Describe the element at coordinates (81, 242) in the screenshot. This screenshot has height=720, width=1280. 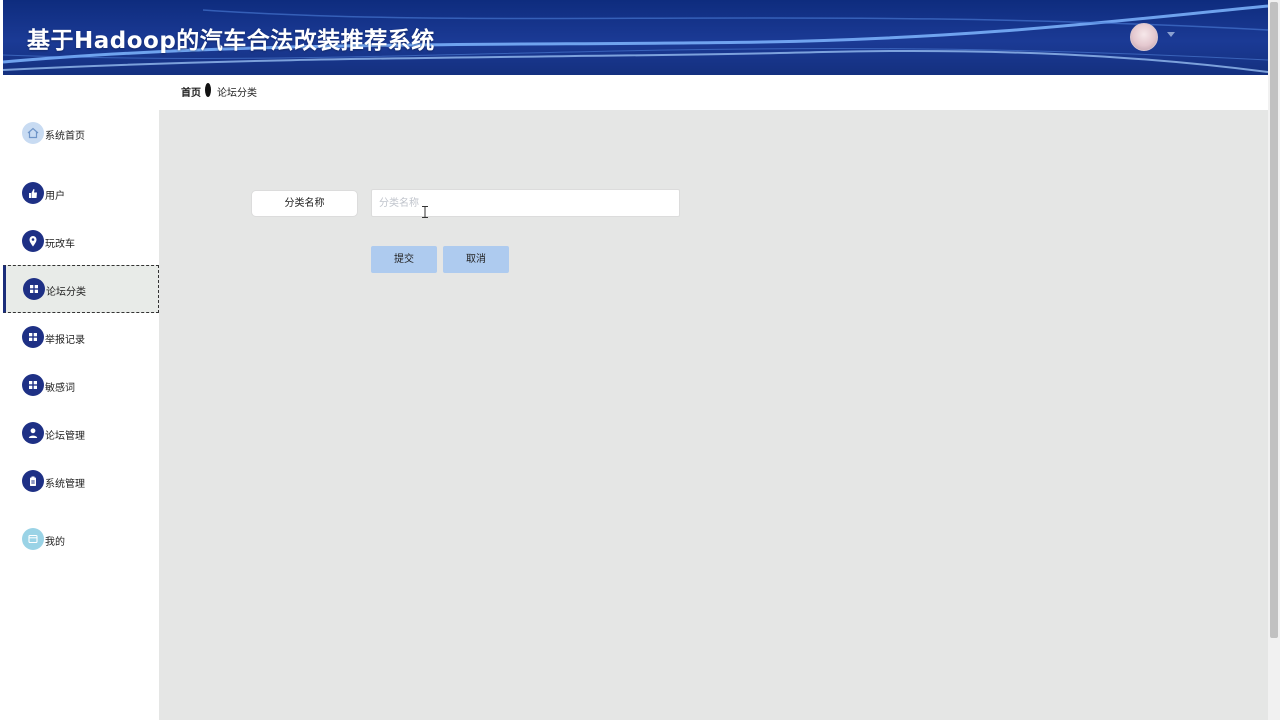
I see `sidebar-item-modcars: 玩改车` at that location.